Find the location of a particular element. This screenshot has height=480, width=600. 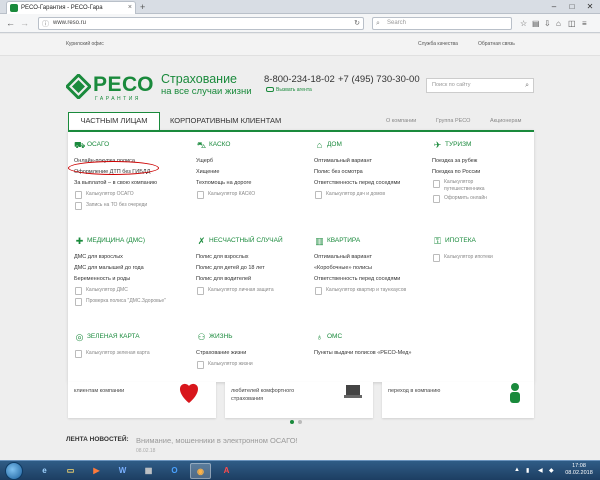

internet-explorer-icon: e is located at coordinates (44, 471).